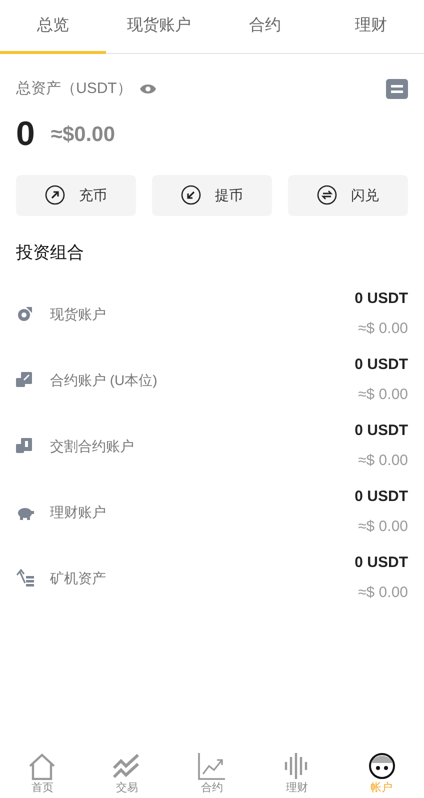 Image resolution: width=424 pixels, height=798 pixels. Describe the element at coordinates (348, 195) in the screenshot. I see `swap-button: 闪兑` at that location.